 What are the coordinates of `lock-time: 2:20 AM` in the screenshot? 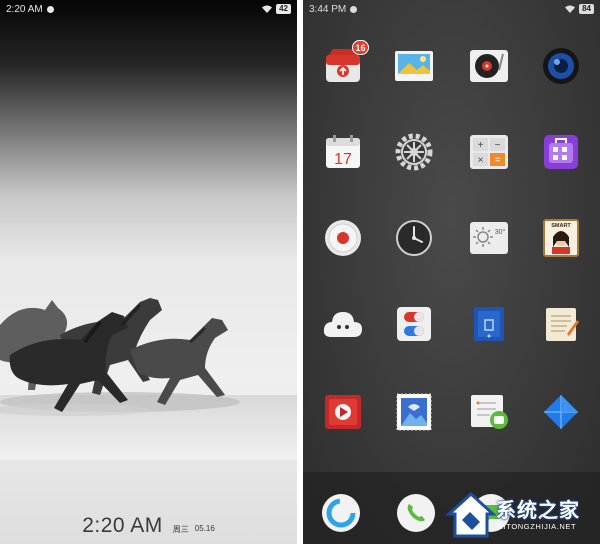 It's located at (122, 525).